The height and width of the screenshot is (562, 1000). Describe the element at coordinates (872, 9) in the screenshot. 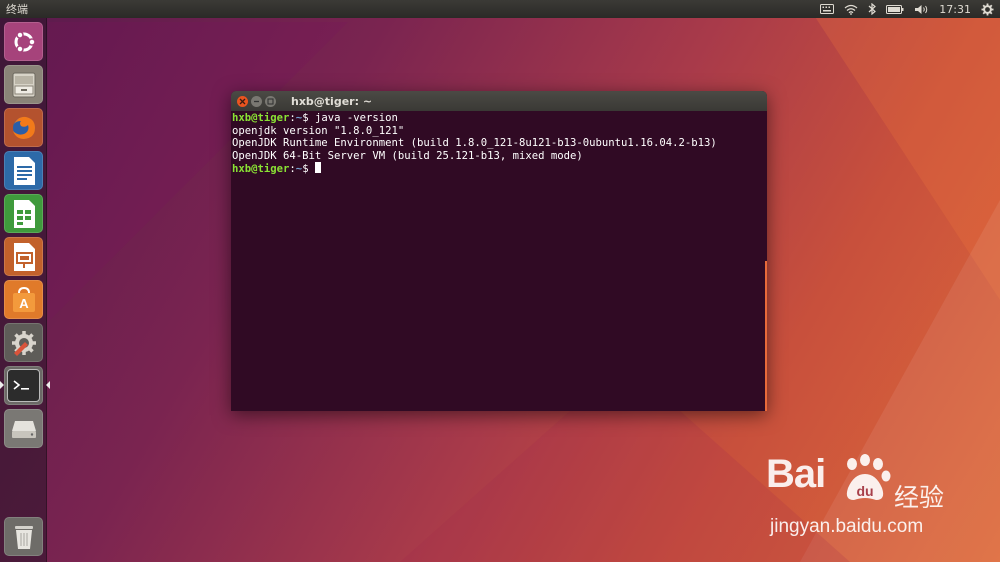

I see `bluetooth-icon` at that location.